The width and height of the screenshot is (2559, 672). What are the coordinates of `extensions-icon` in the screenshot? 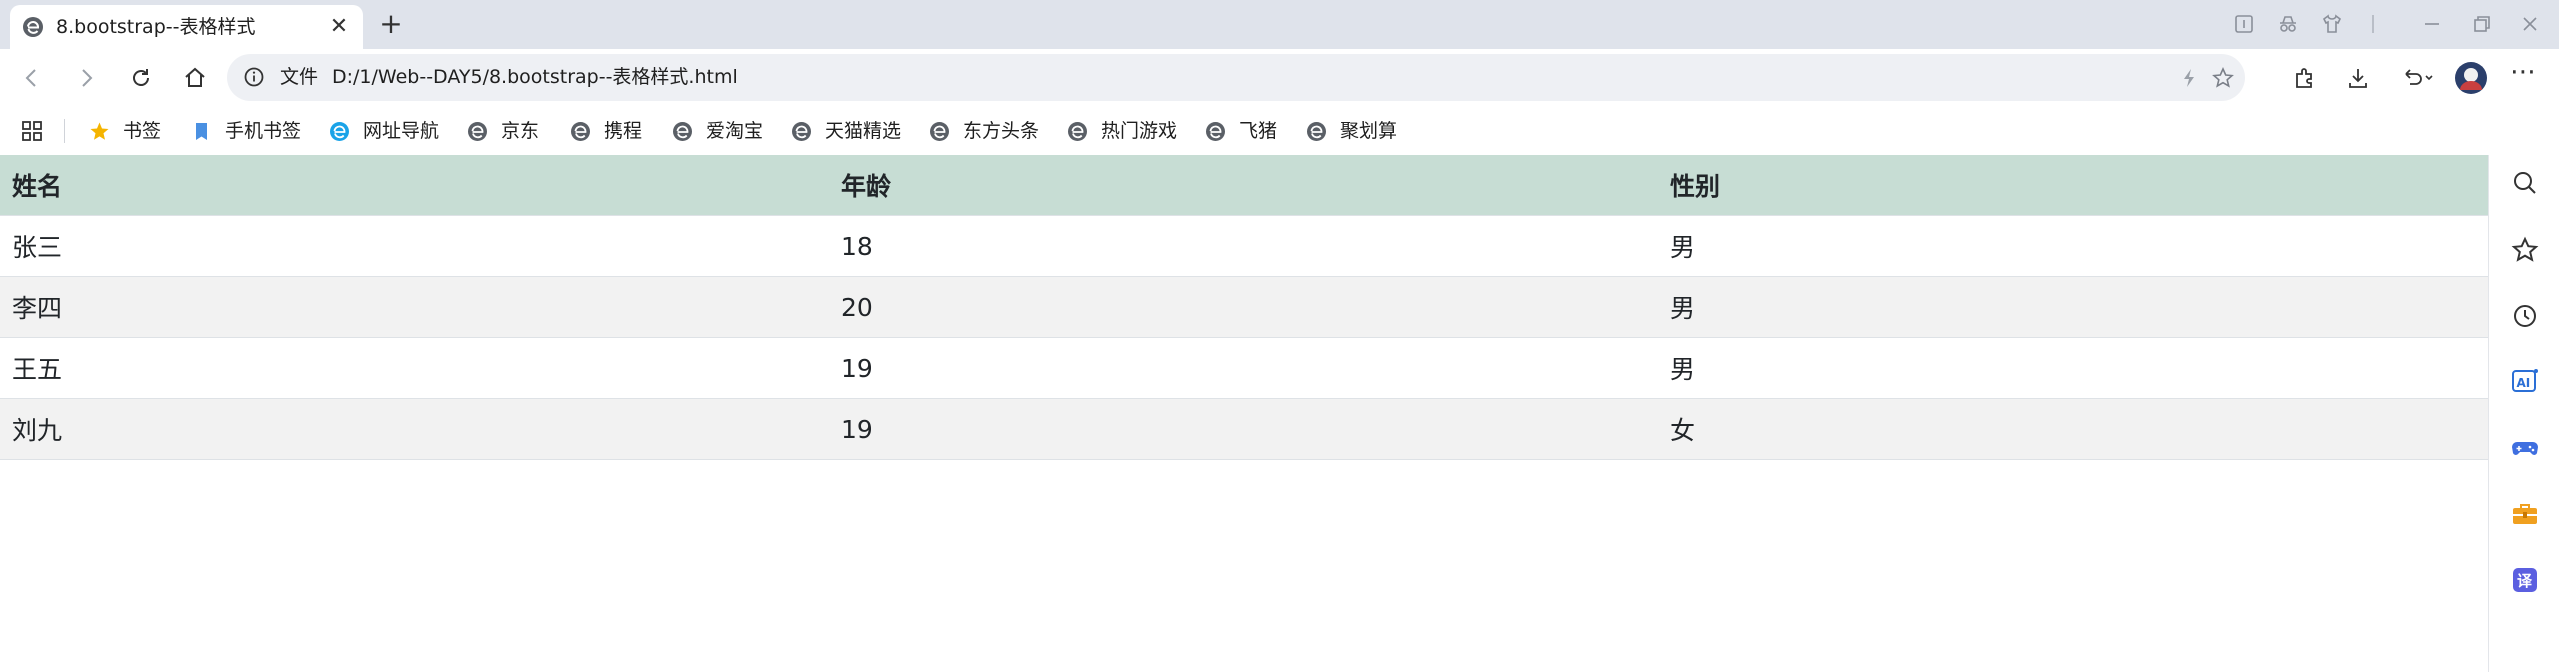 It's located at (2305, 78).